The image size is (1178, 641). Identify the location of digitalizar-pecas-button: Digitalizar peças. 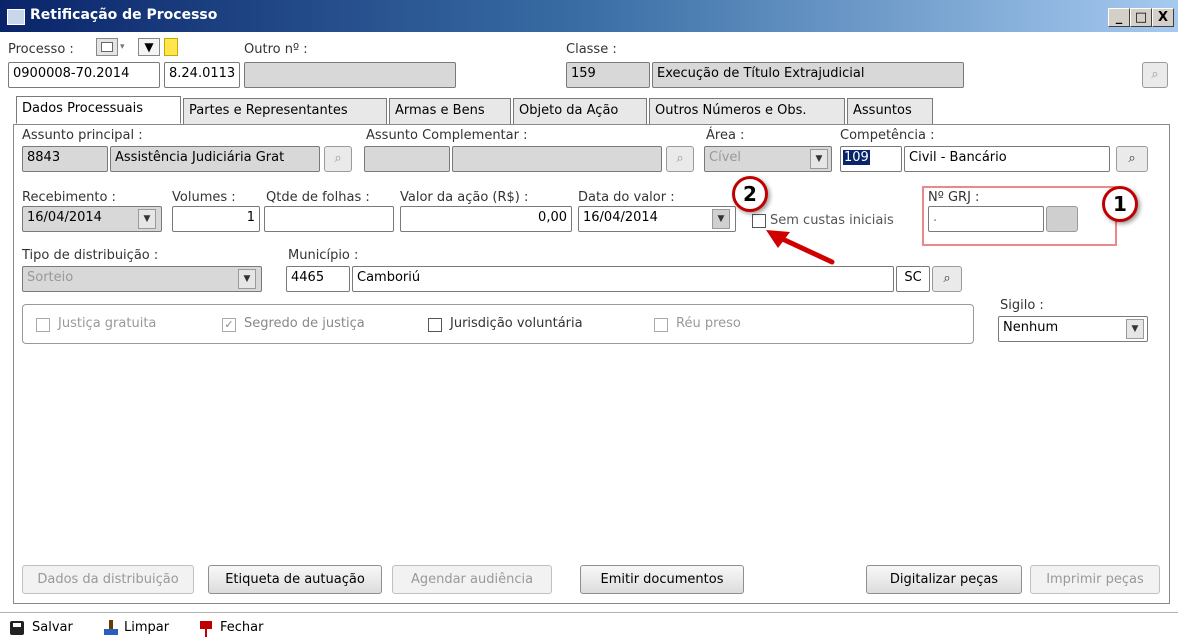
(944, 579).